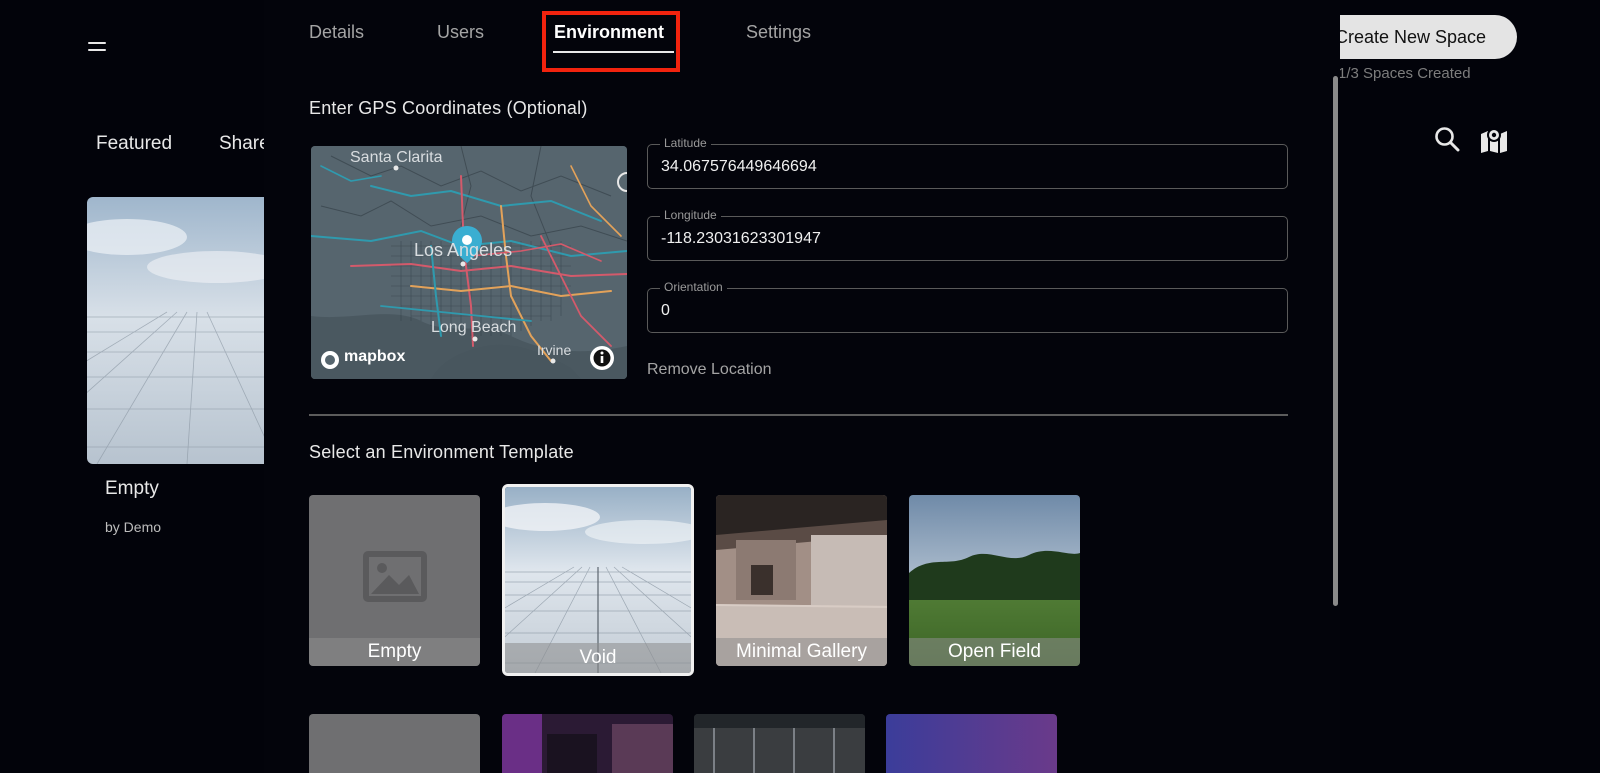 The width and height of the screenshot is (1600, 773). Describe the element at coordinates (97, 49) in the screenshot. I see `hamburger-menu-icon` at that location.